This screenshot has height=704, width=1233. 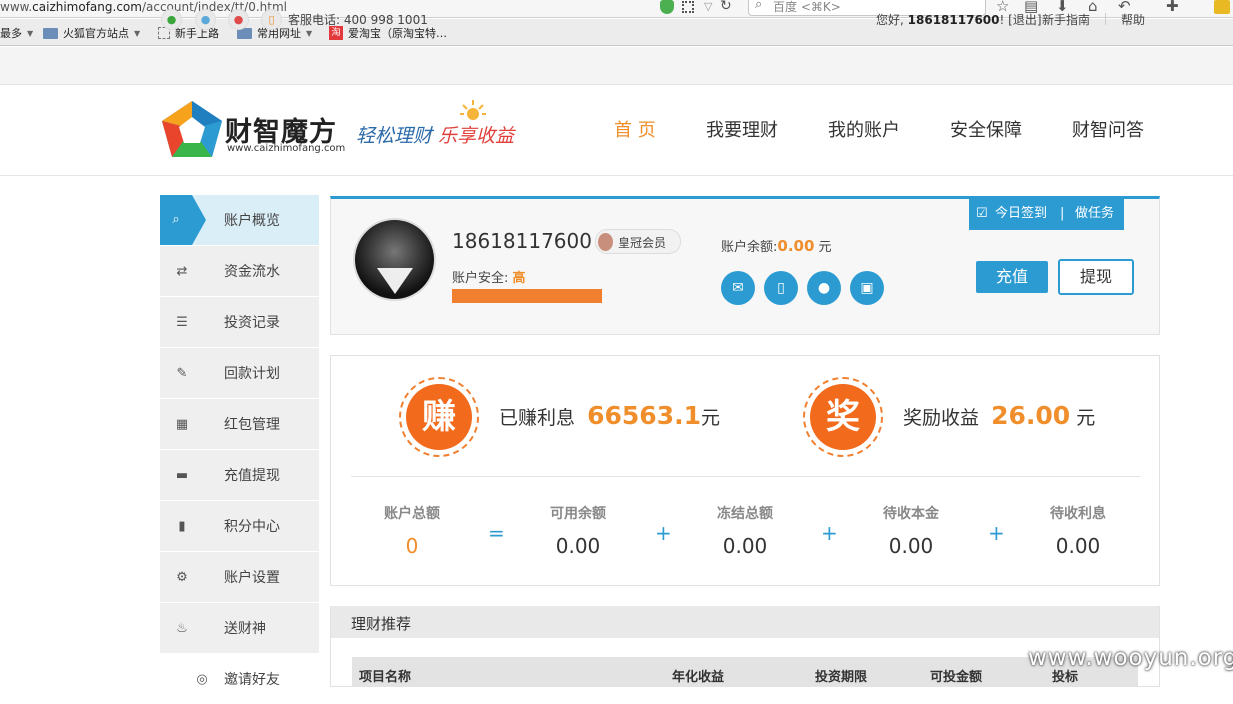 I want to click on nav-my-account: 我的账户, so click(x=864, y=129).